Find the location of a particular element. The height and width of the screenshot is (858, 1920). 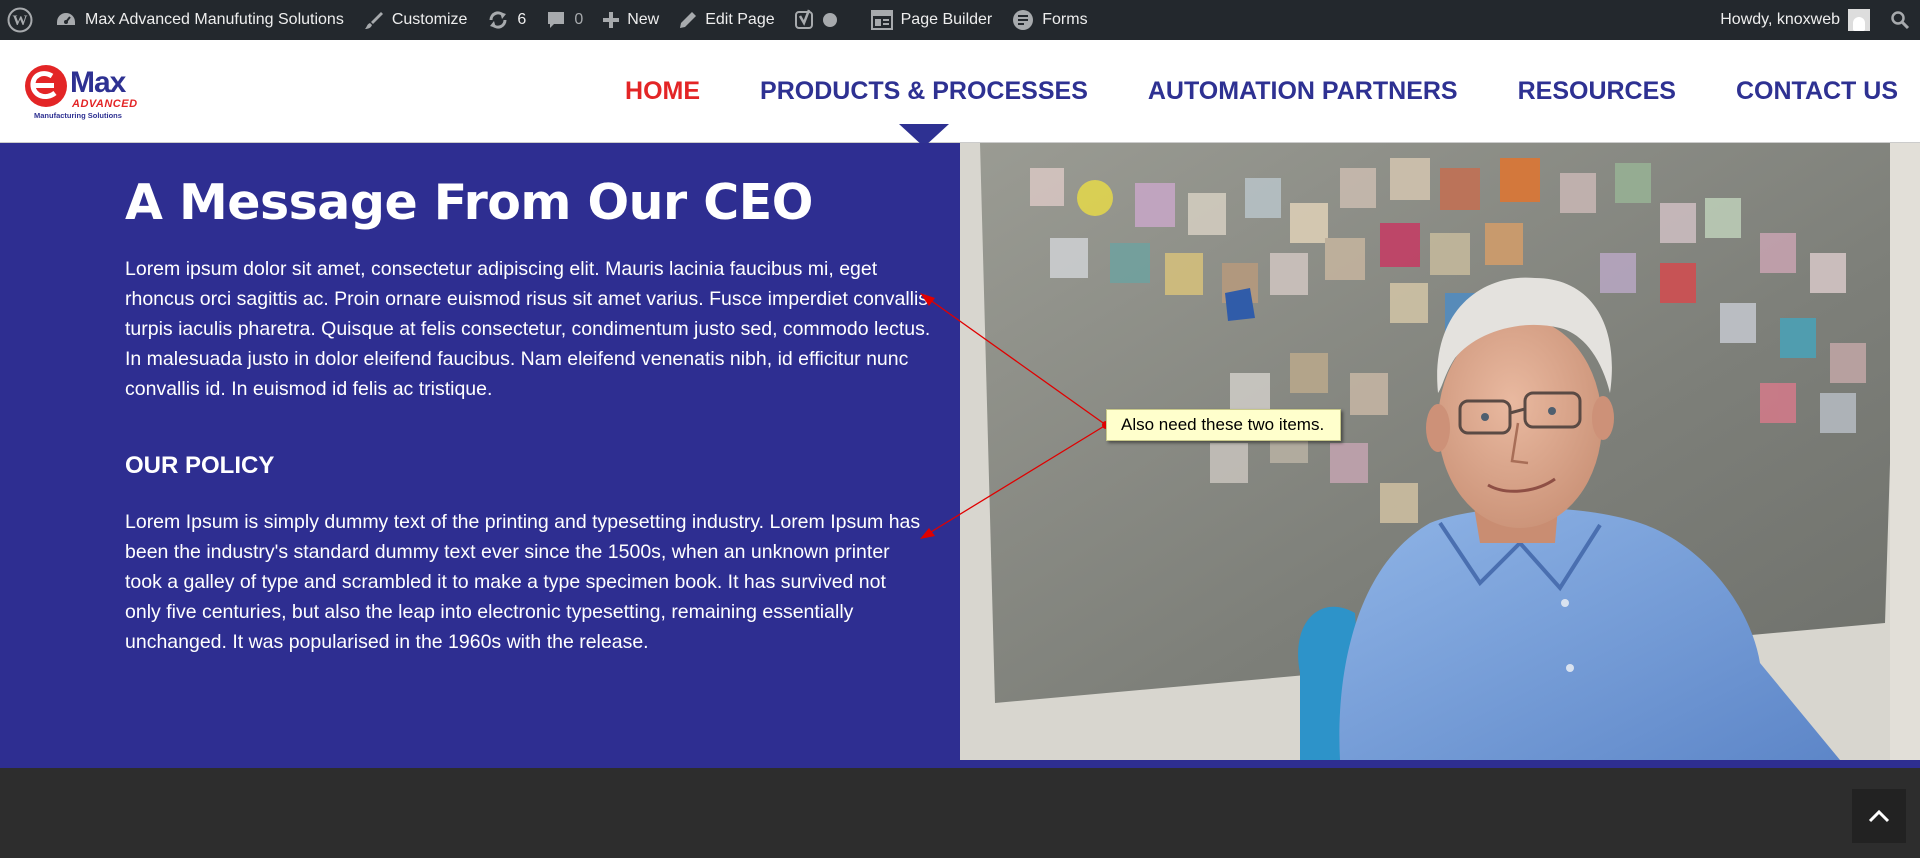

account-menu: Howdy, knoxweb is located at coordinates (1795, 20).